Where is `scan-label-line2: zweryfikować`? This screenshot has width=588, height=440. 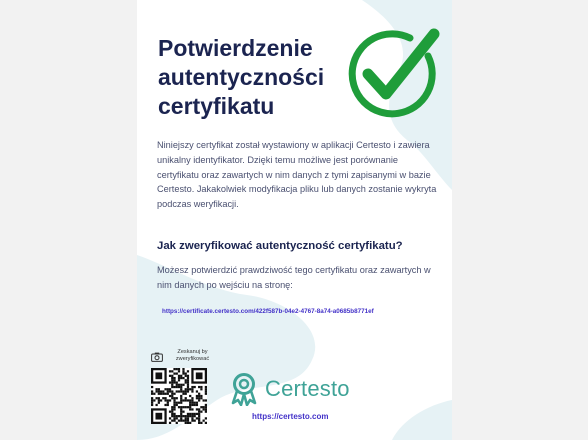 scan-label-line2: zweryfikować is located at coordinates (192, 359).